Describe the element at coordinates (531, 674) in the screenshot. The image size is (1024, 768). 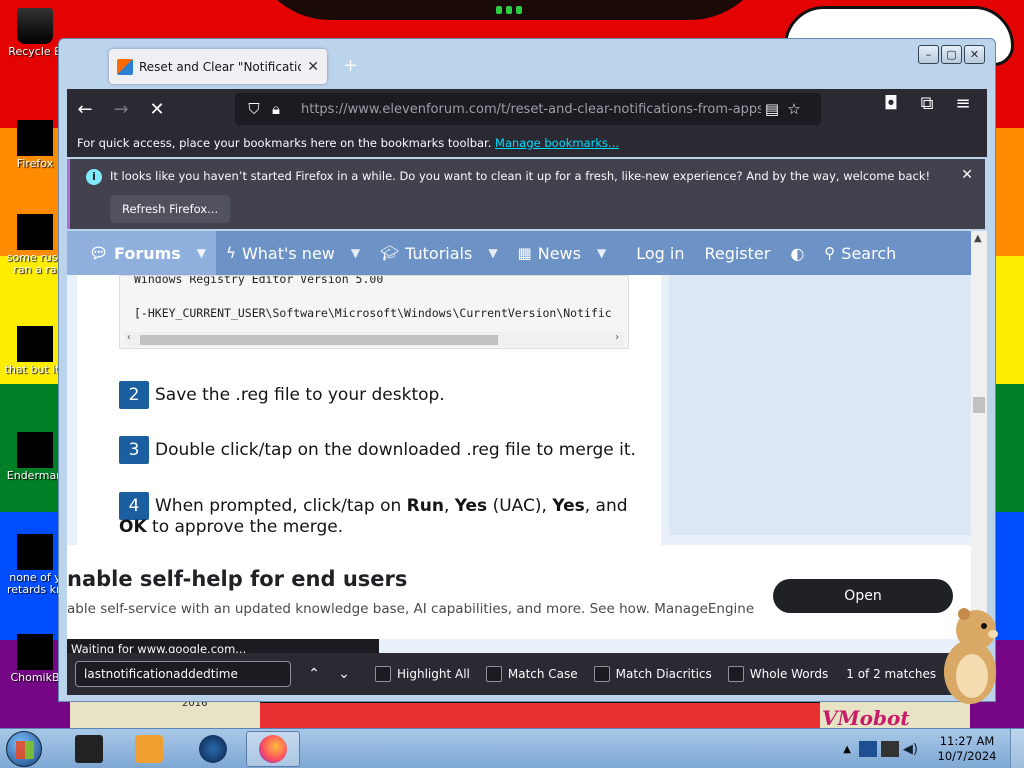
I see `match-case-checkbox: Match Case` at that location.